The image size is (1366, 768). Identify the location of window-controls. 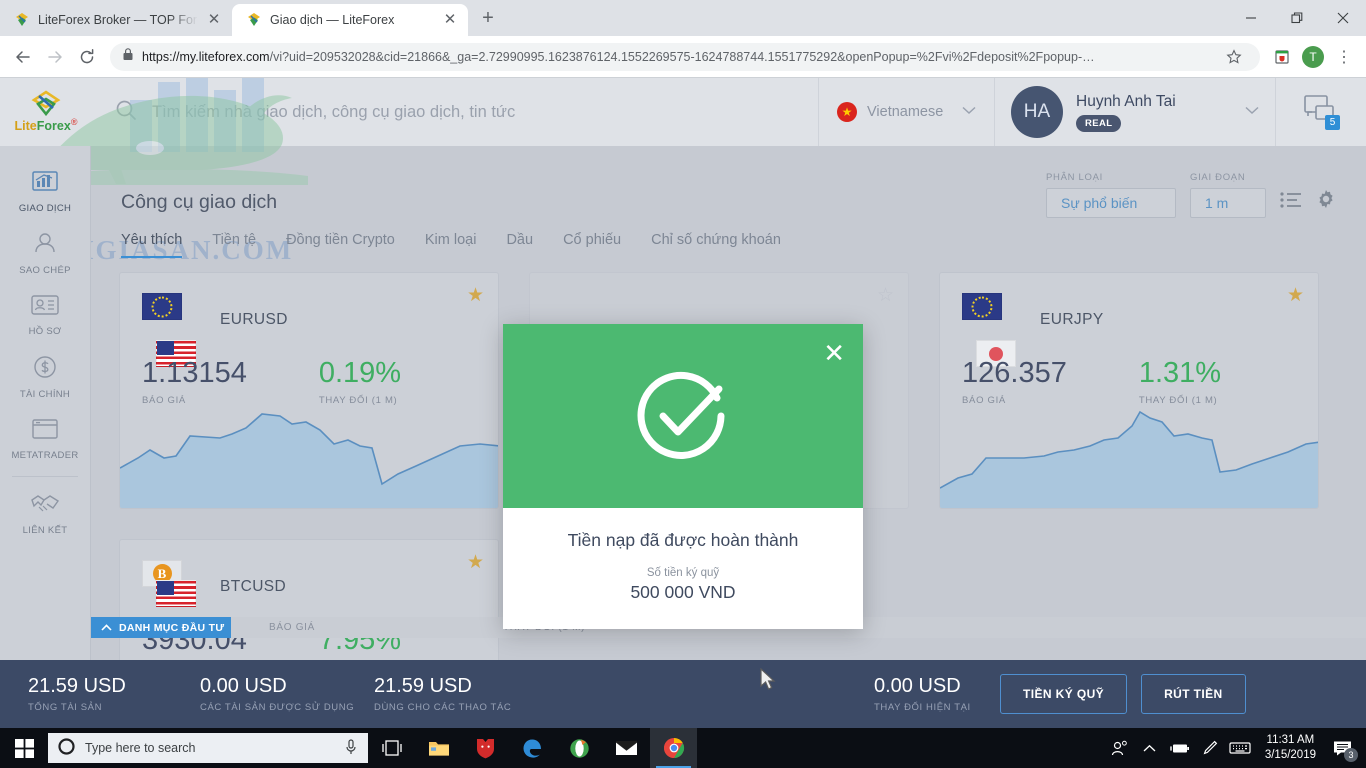
(1297, 18).